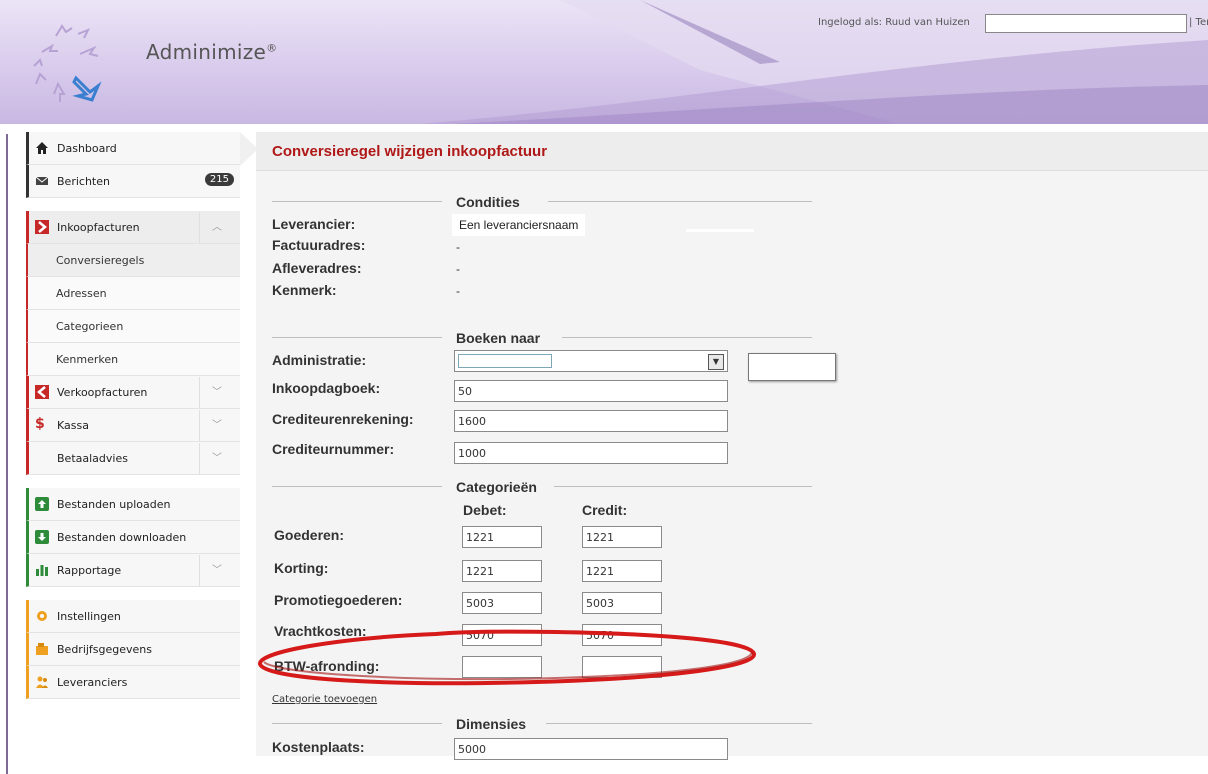  What do you see at coordinates (542, 724) in the screenshot?
I see `section-legend-dimensies: Dimensies` at bounding box center [542, 724].